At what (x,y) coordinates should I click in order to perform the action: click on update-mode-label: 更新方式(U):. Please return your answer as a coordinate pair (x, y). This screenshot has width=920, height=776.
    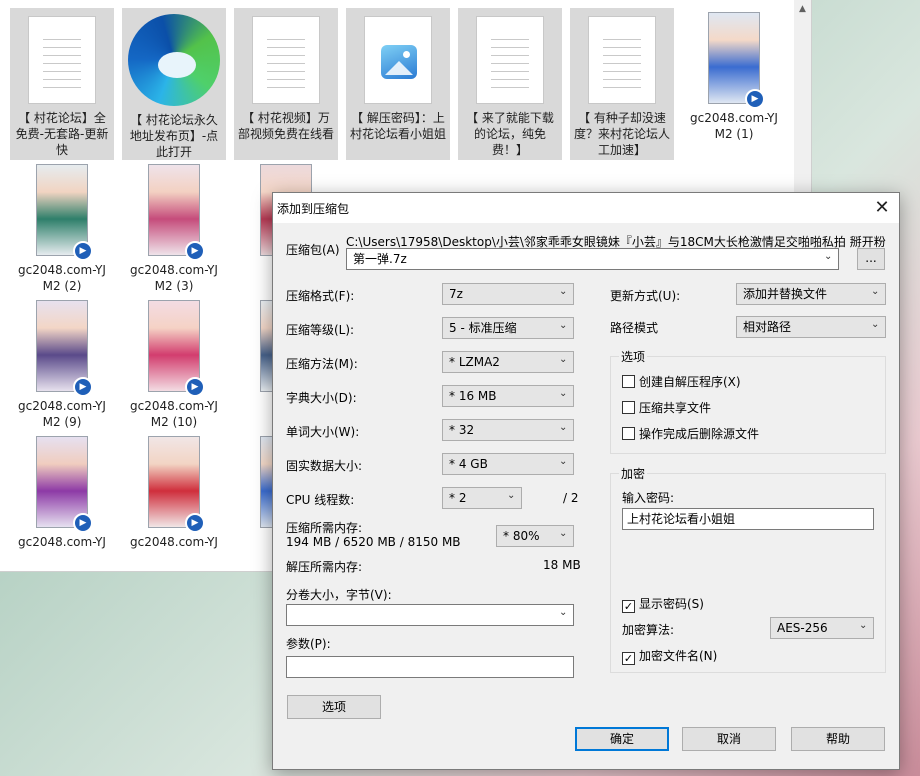
    Looking at the image, I should click on (645, 296).